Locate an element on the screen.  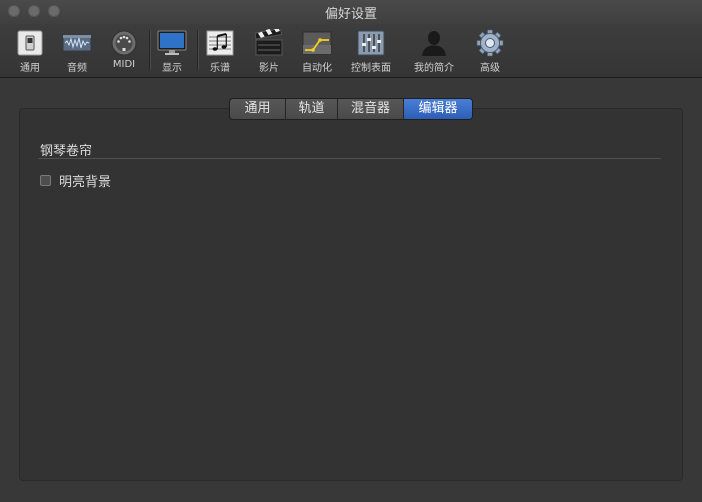
faders-icon is located at coordinates (371, 43).